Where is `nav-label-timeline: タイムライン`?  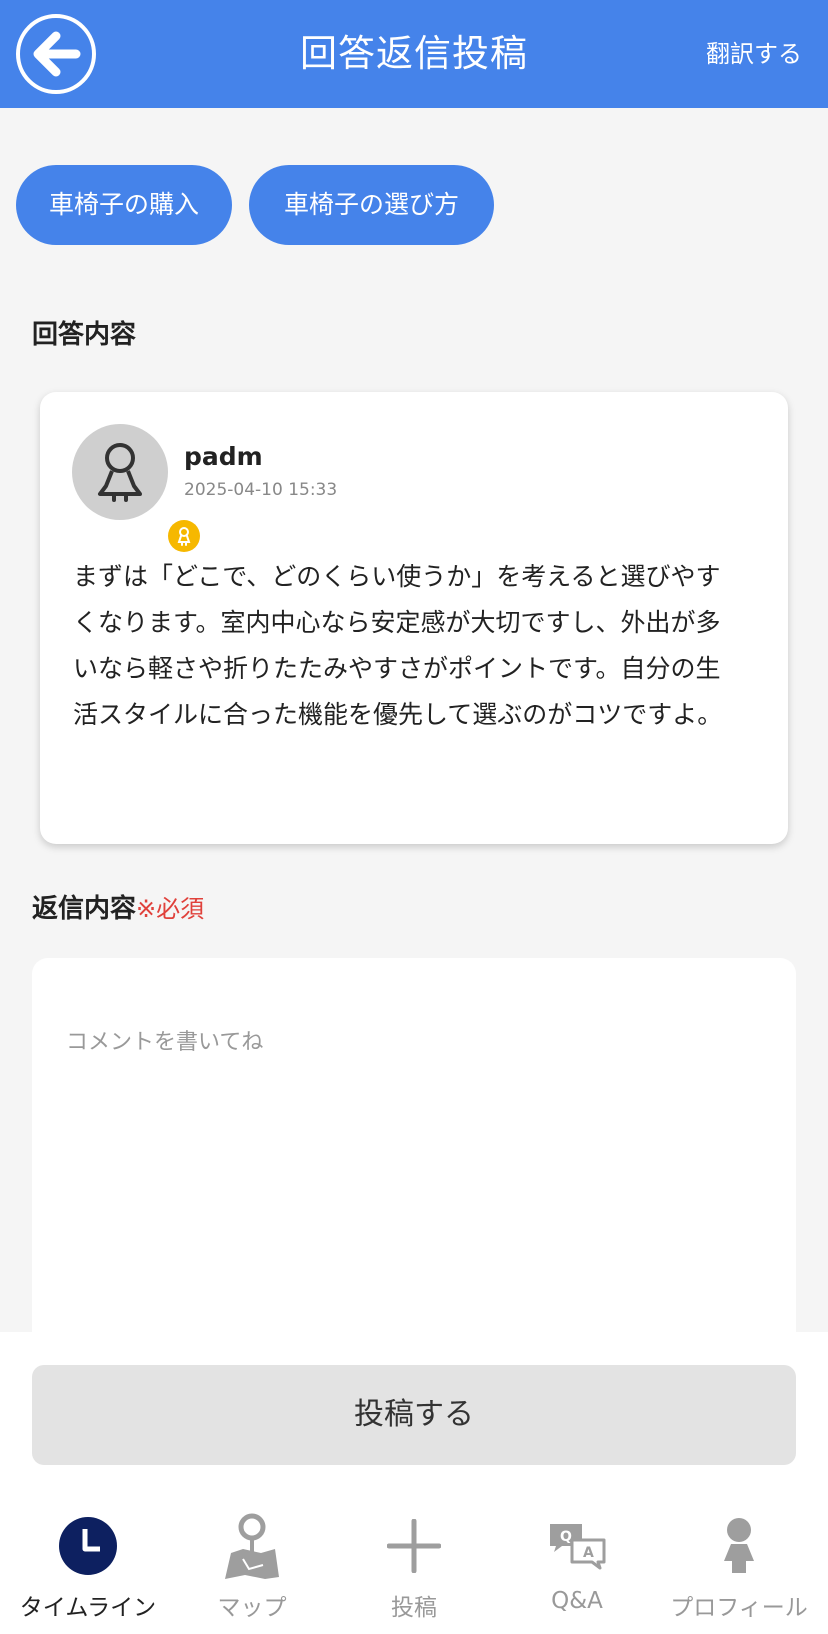
nav-label-timeline: タイムライン is located at coordinates (88, 1608).